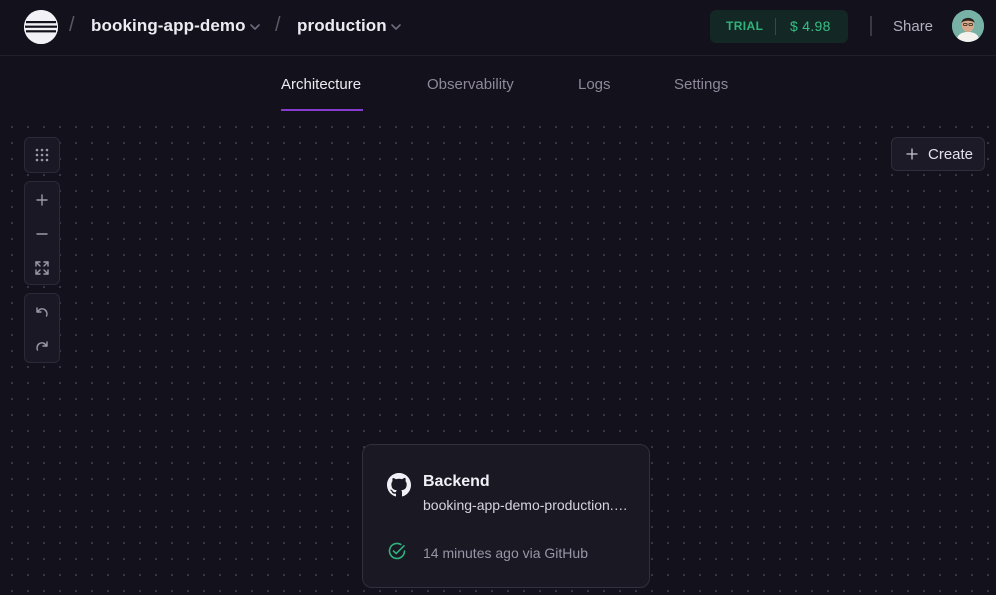  What do you see at coordinates (810, 26) in the screenshot?
I see `credit-amount: $ 4.98` at bounding box center [810, 26].